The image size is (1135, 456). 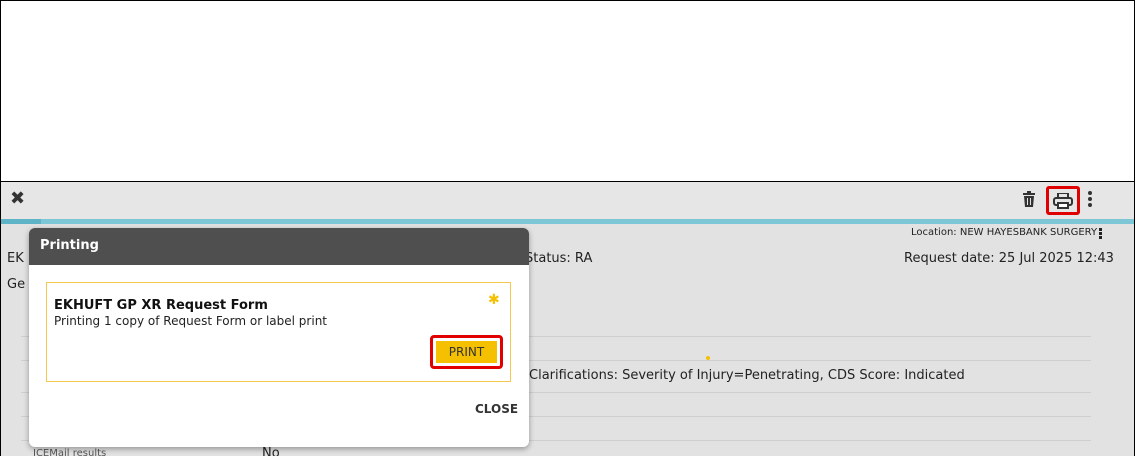 What do you see at coordinates (708, 358) in the screenshot?
I see `indicator-dot` at bounding box center [708, 358].